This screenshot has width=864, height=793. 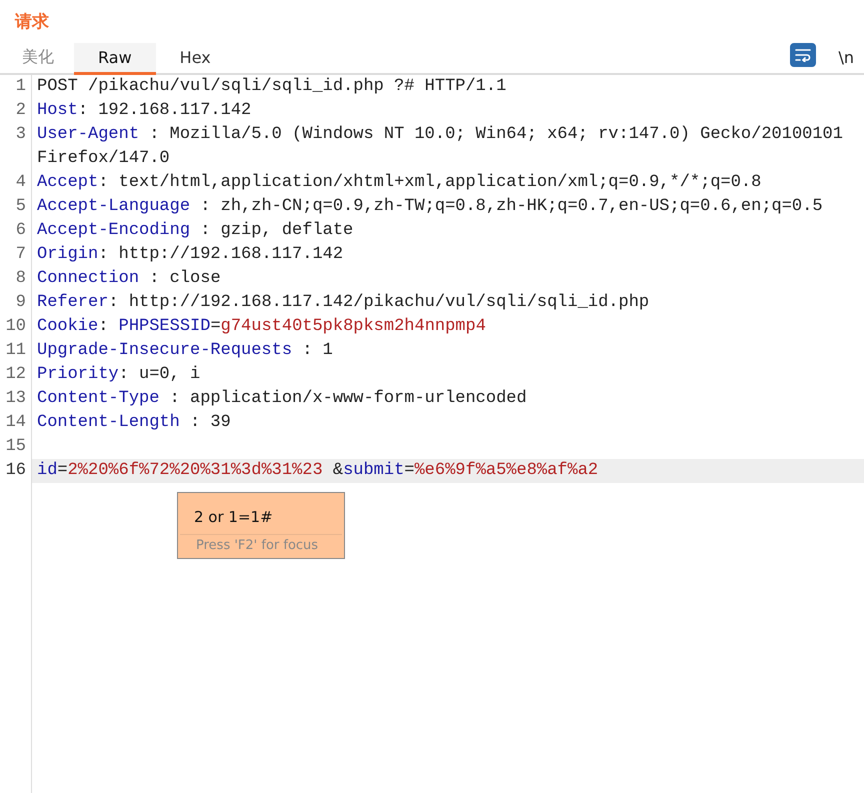 What do you see at coordinates (72, 302) in the screenshot?
I see `header-name: Referer` at bounding box center [72, 302].